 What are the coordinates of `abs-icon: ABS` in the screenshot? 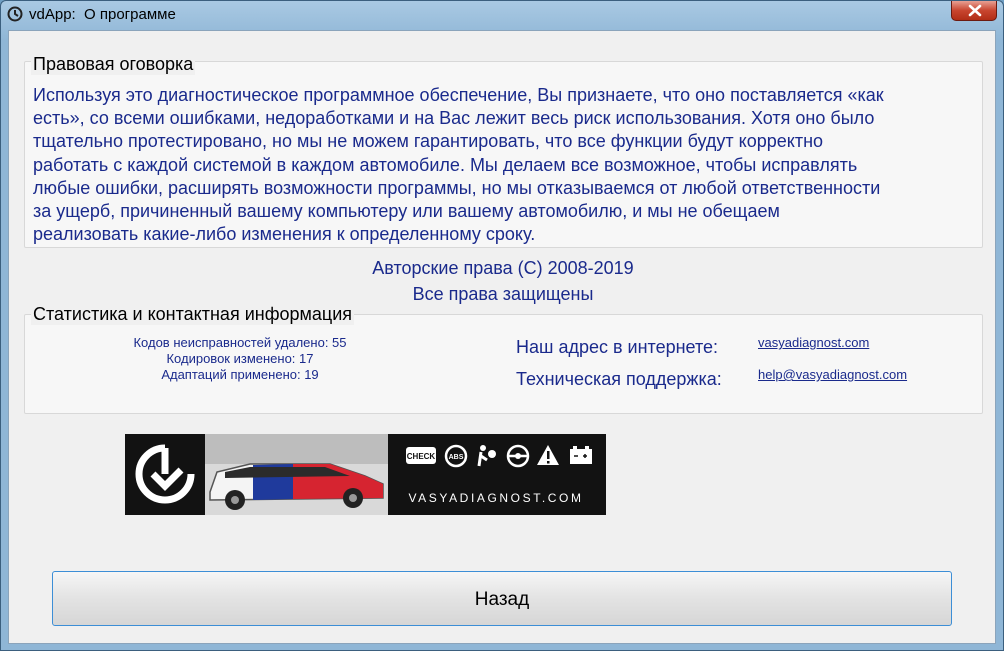 It's located at (456, 456).